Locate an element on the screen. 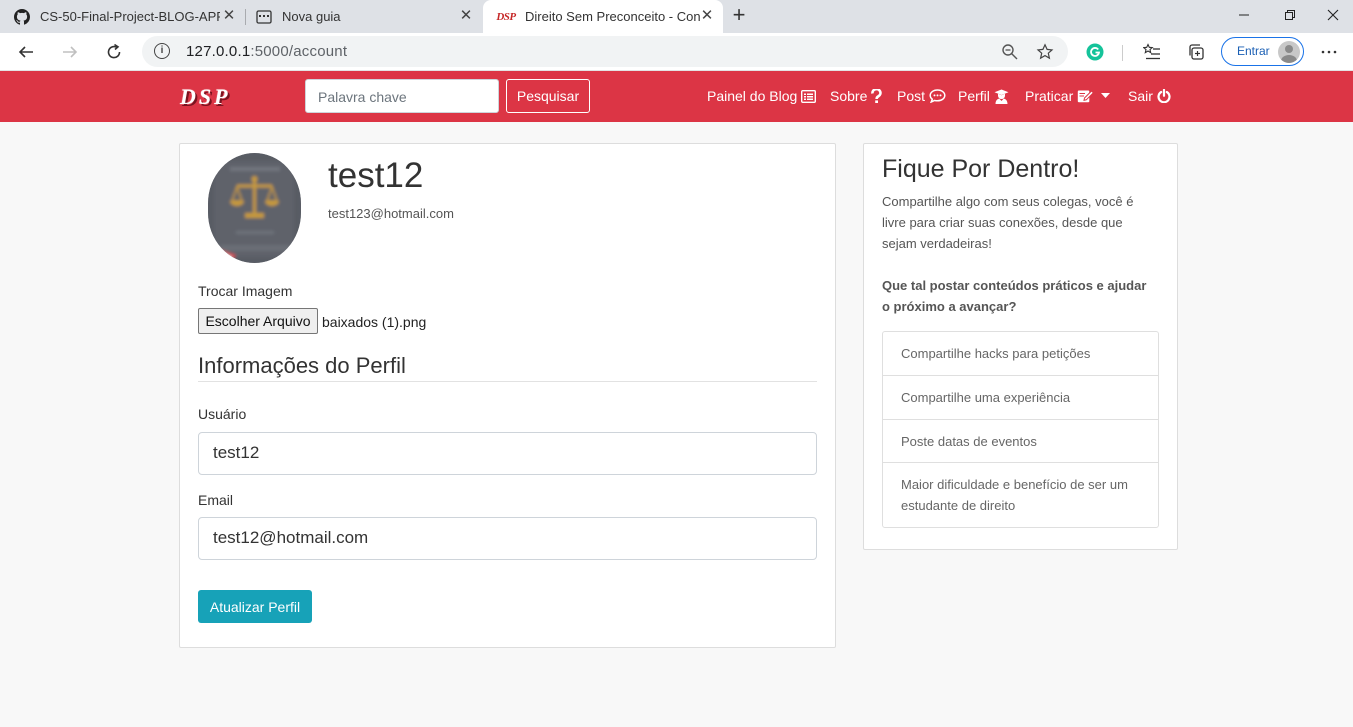 The width and height of the screenshot is (1353, 727). back-button is located at coordinates (26, 52).